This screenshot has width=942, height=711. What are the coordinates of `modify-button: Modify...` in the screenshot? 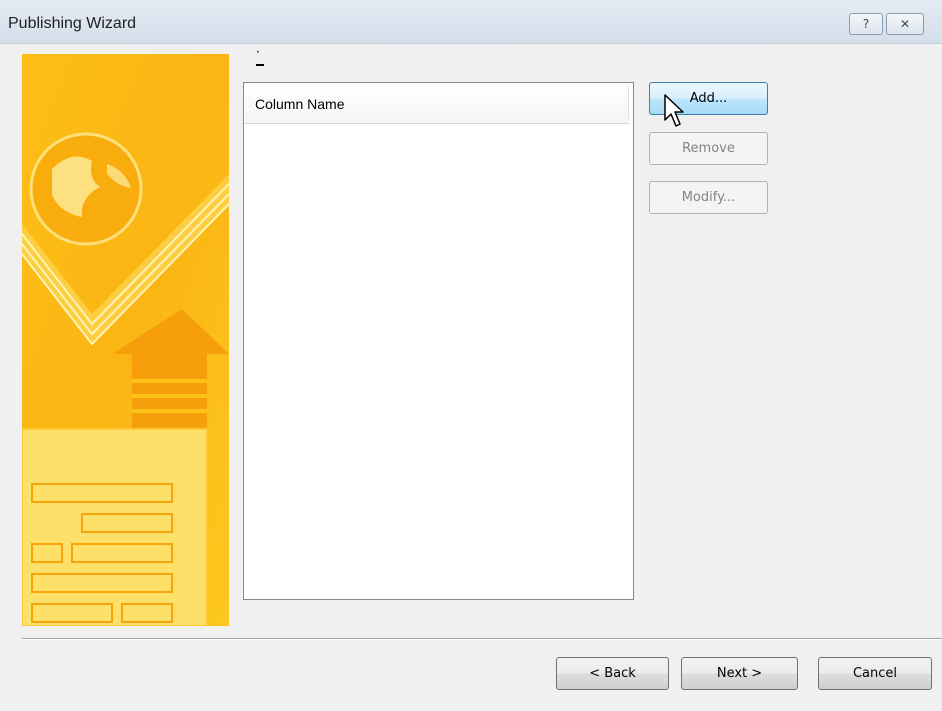 It's located at (708, 197).